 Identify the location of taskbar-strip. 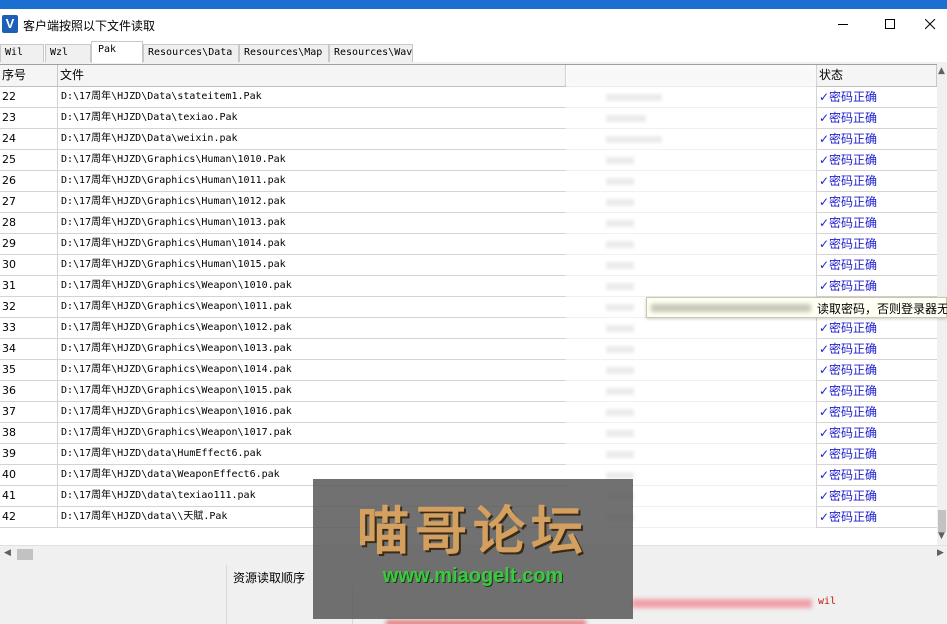
(473, 4).